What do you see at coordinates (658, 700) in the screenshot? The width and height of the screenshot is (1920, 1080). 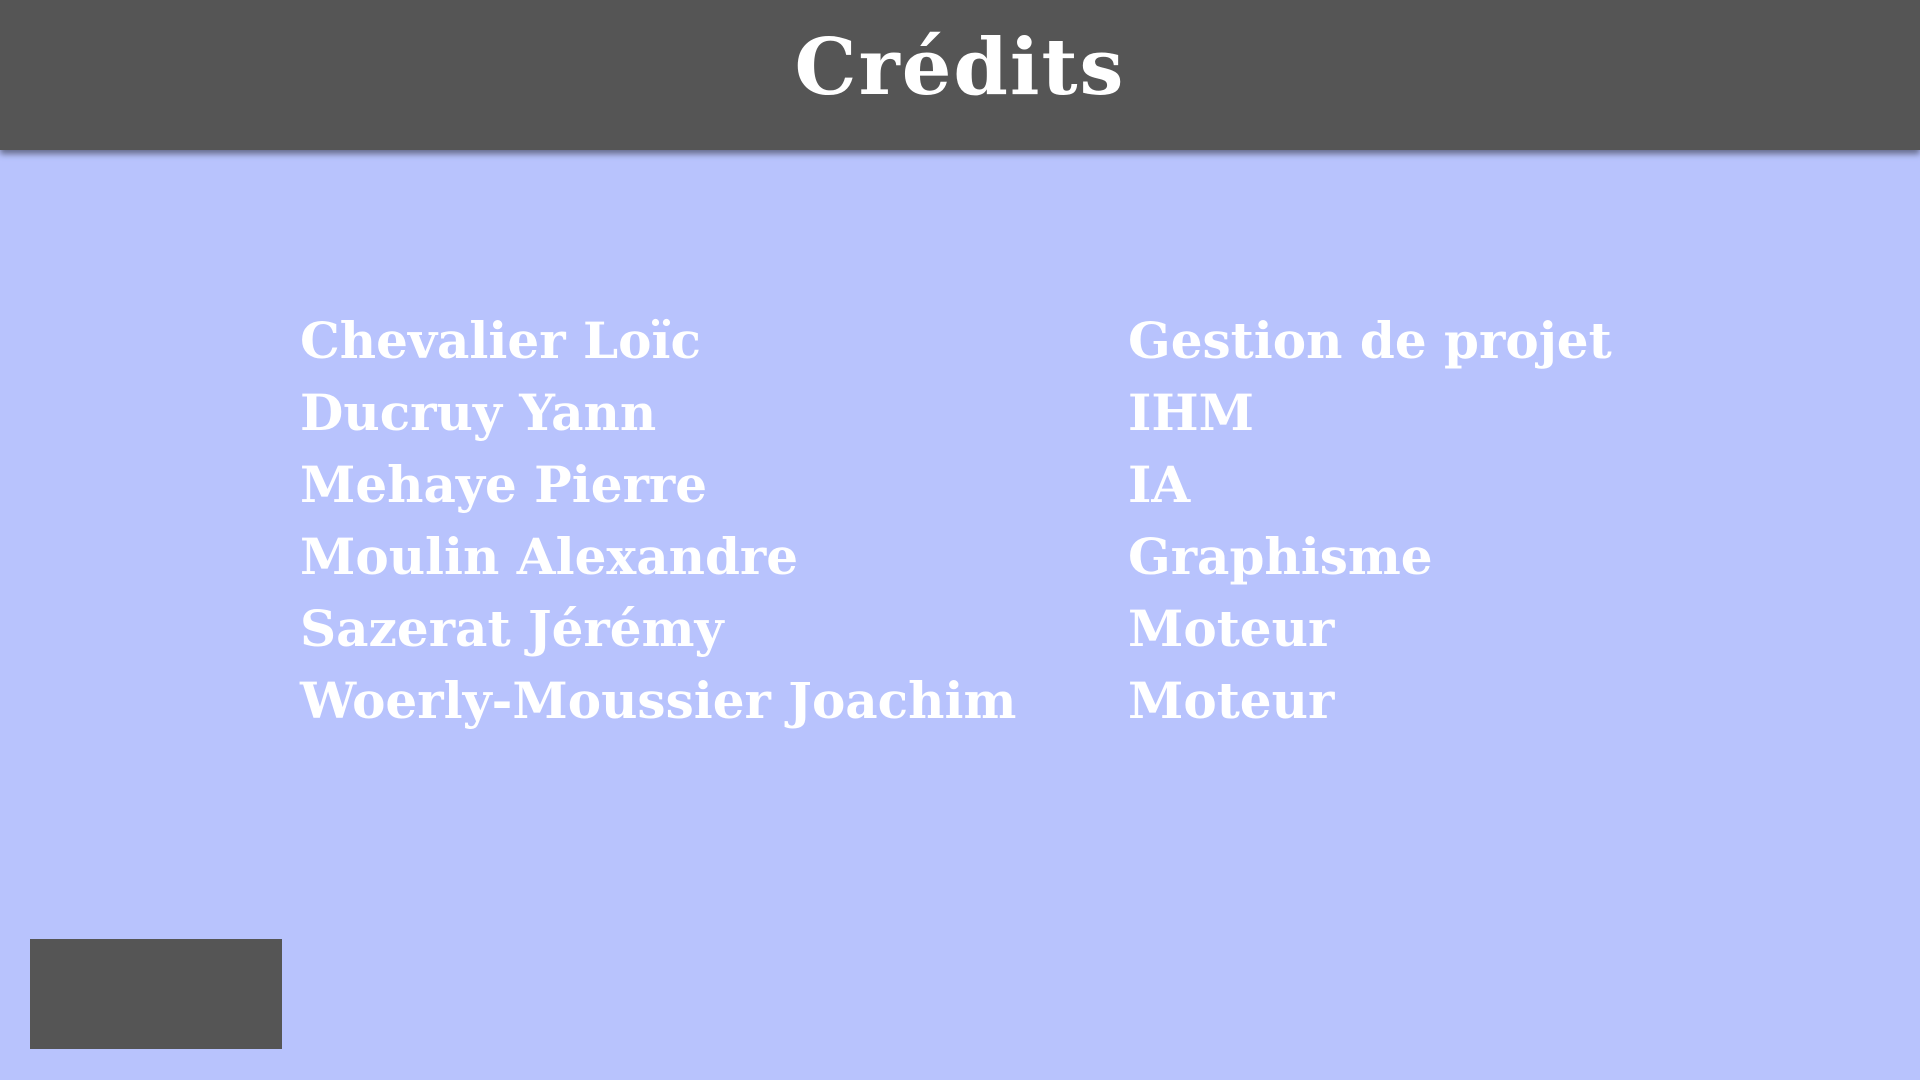 I see `credit-name: Woerly-Moussier Joachim` at bounding box center [658, 700].